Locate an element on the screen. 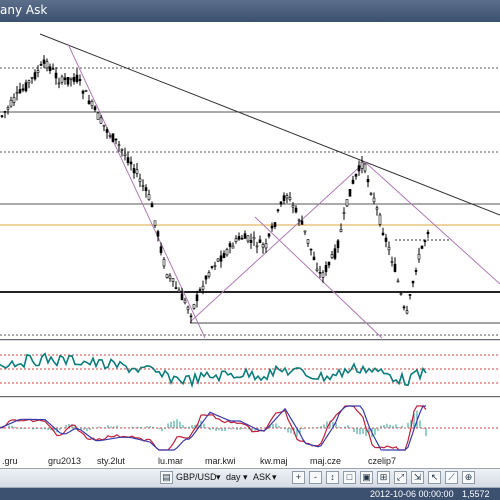 The width and height of the screenshot is (500, 500). symbol-select: GBP/USD is located at coordinates (196, 477).